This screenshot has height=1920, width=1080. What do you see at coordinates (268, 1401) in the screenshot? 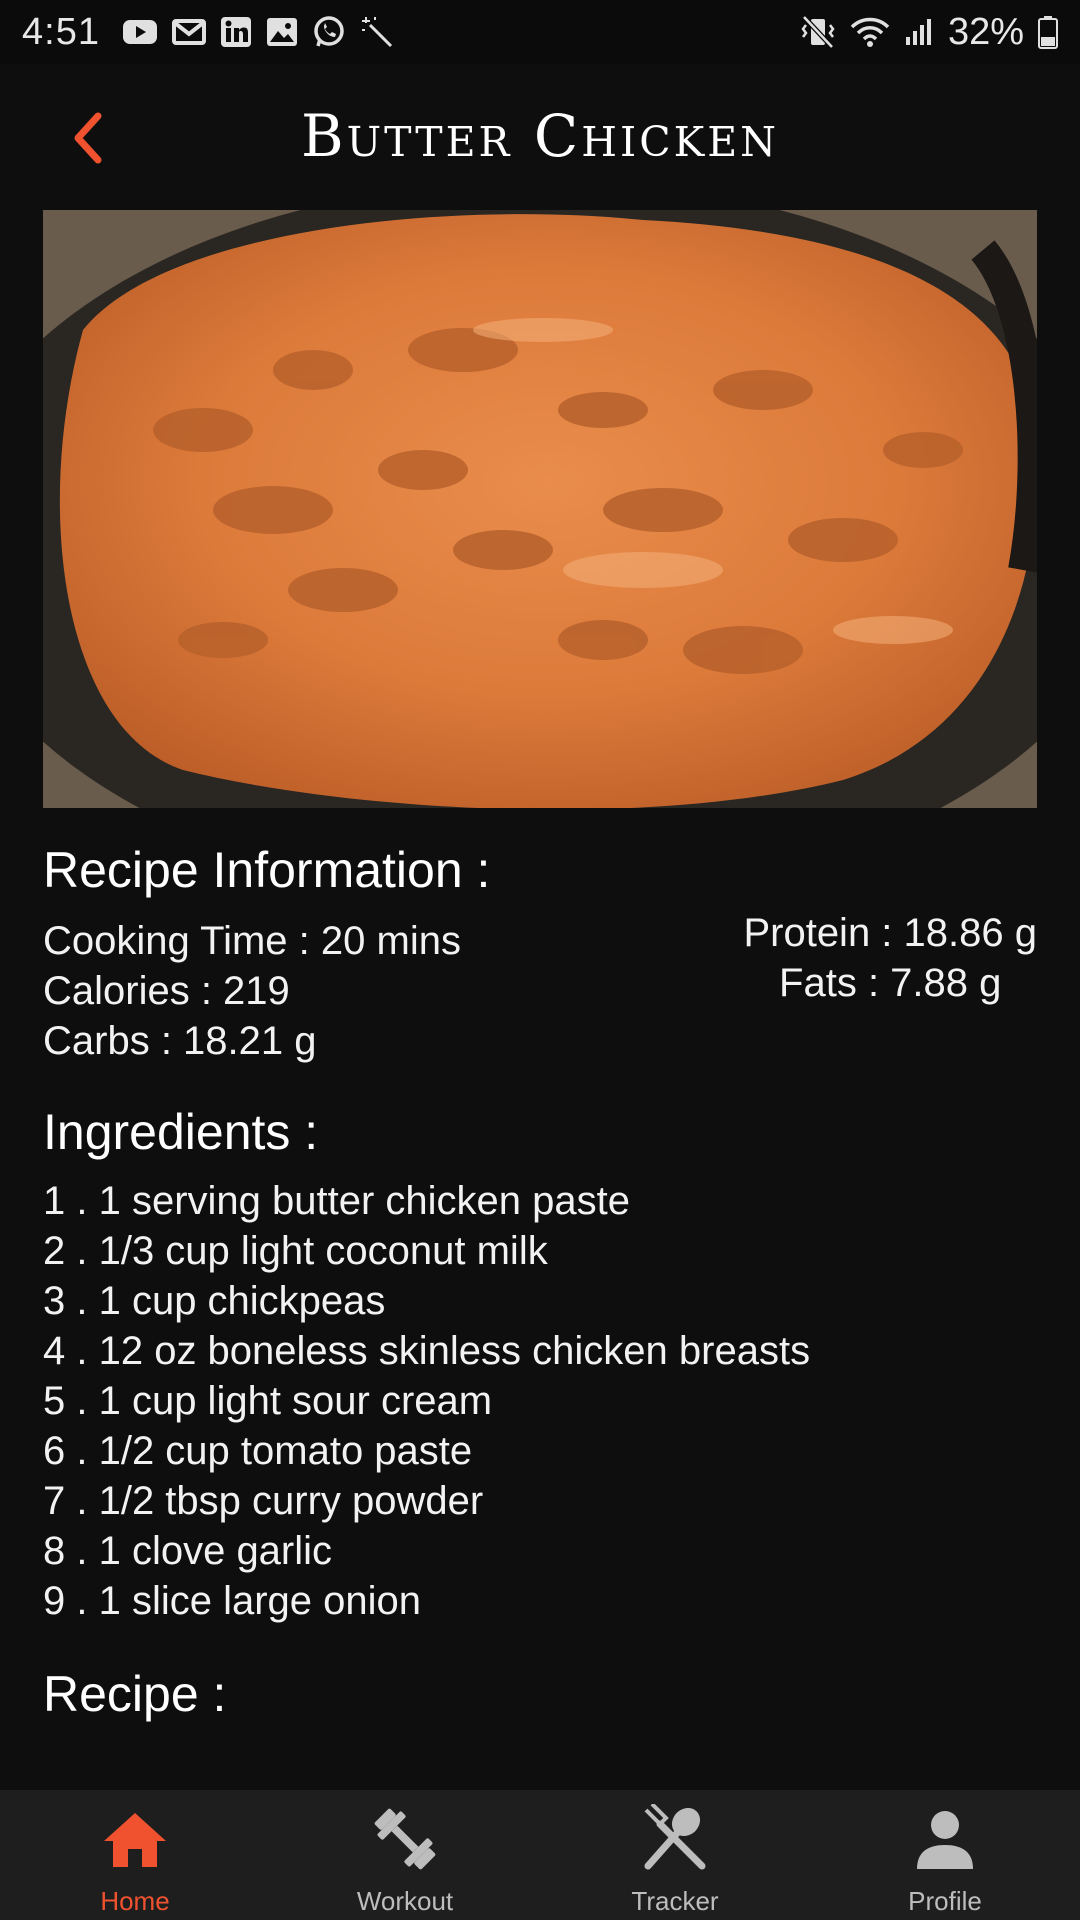
I see `list-item: 5 . 1 cup light sour cream` at bounding box center [268, 1401].